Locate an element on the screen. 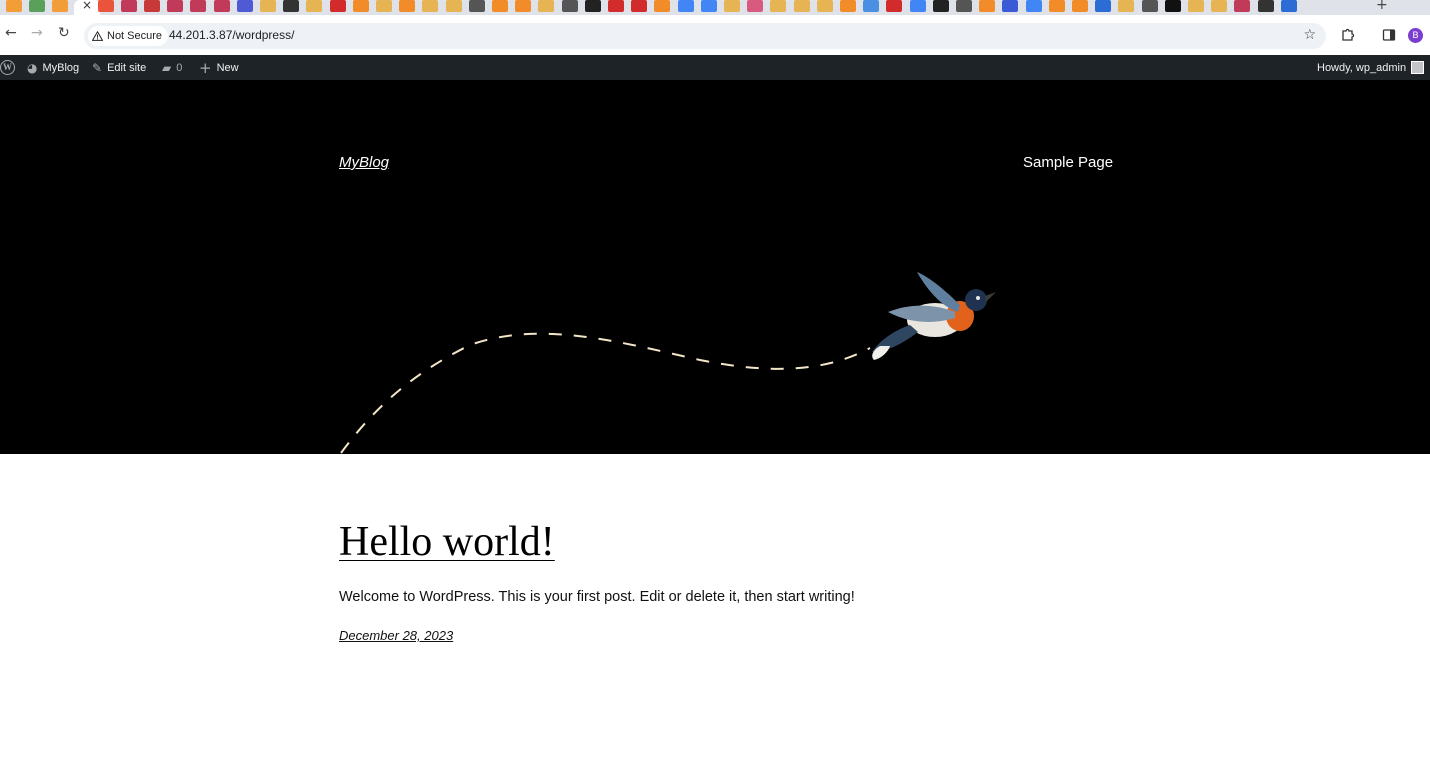 This screenshot has width=1430, height=778. bird-flight-illustration is located at coordinates (668, 363).